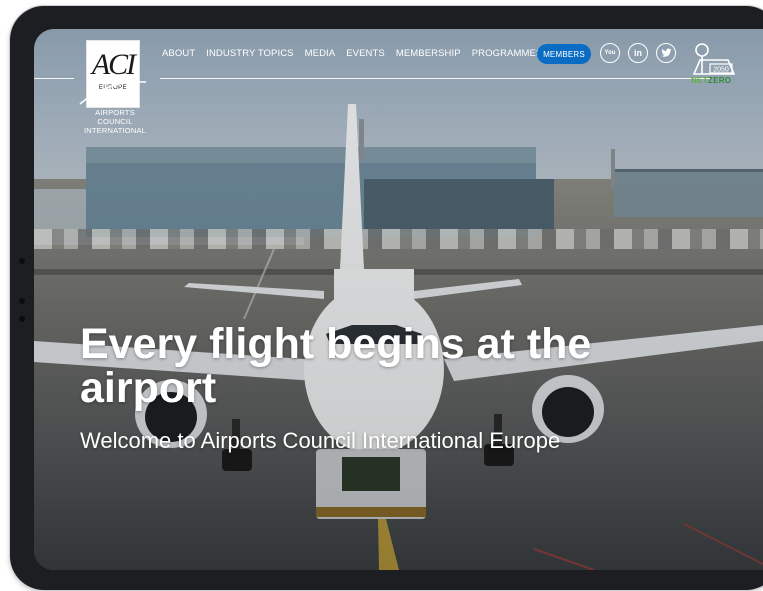 The image size is (763, 591). I want to click on nav-item-about: ABOUT, so click(178, 54).